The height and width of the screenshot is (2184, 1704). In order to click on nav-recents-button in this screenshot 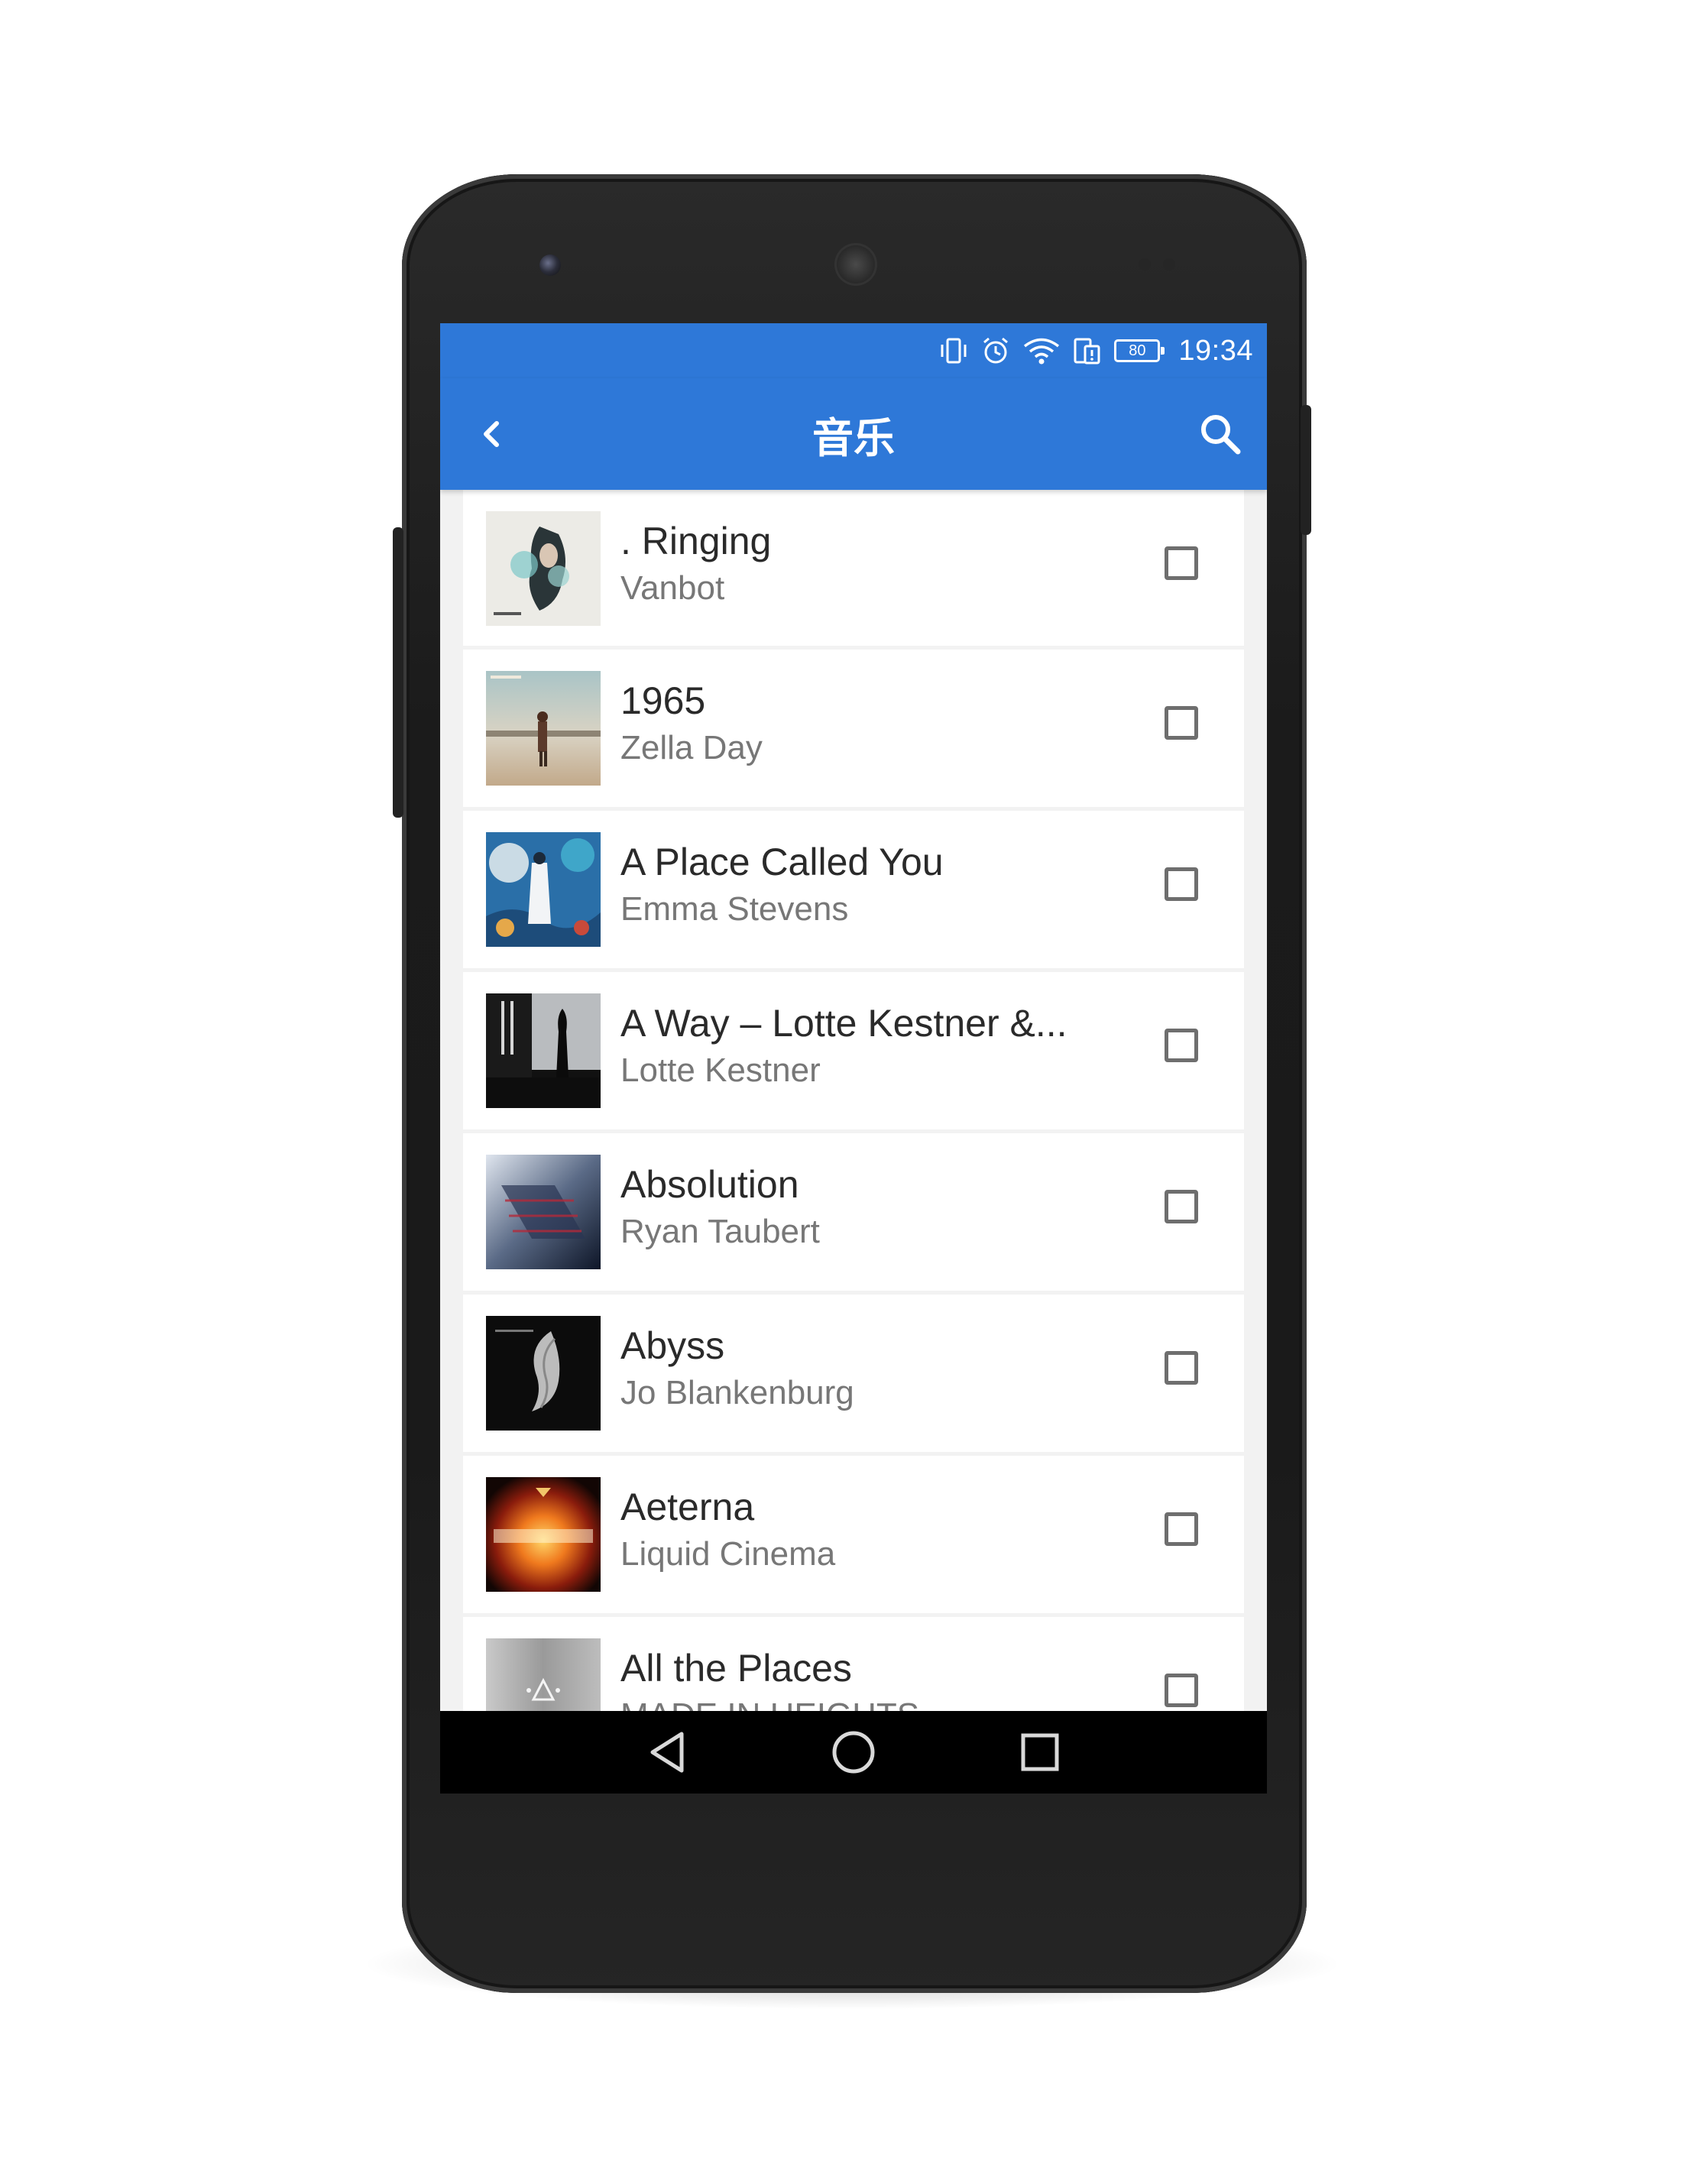, I will do `click(1040, 1752)`.